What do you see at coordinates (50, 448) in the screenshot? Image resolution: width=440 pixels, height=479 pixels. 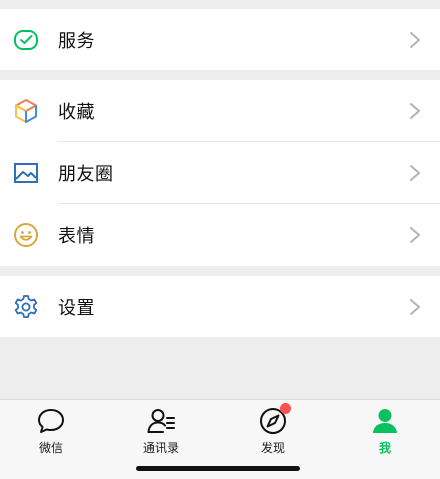 I see `tab-chats-label: 微信` at bounding box center [50, 448].